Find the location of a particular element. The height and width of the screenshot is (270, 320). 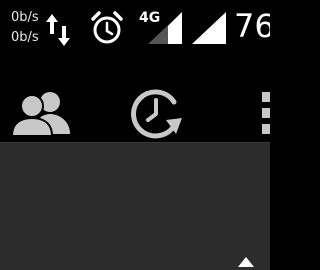

tab-more is located at coordinates (258, 101).